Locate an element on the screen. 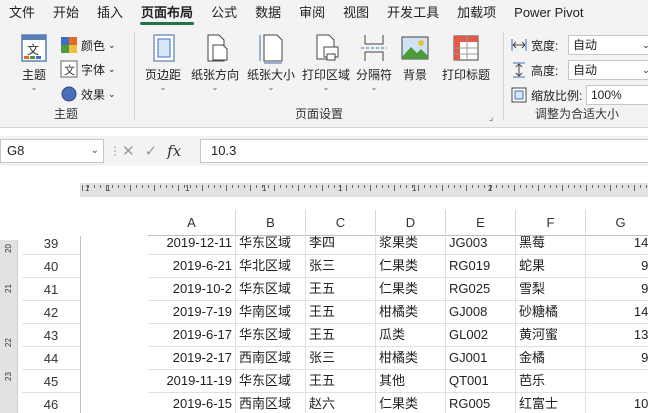  cell-d44: 柑橘类 is located at coordinates (411, 358).